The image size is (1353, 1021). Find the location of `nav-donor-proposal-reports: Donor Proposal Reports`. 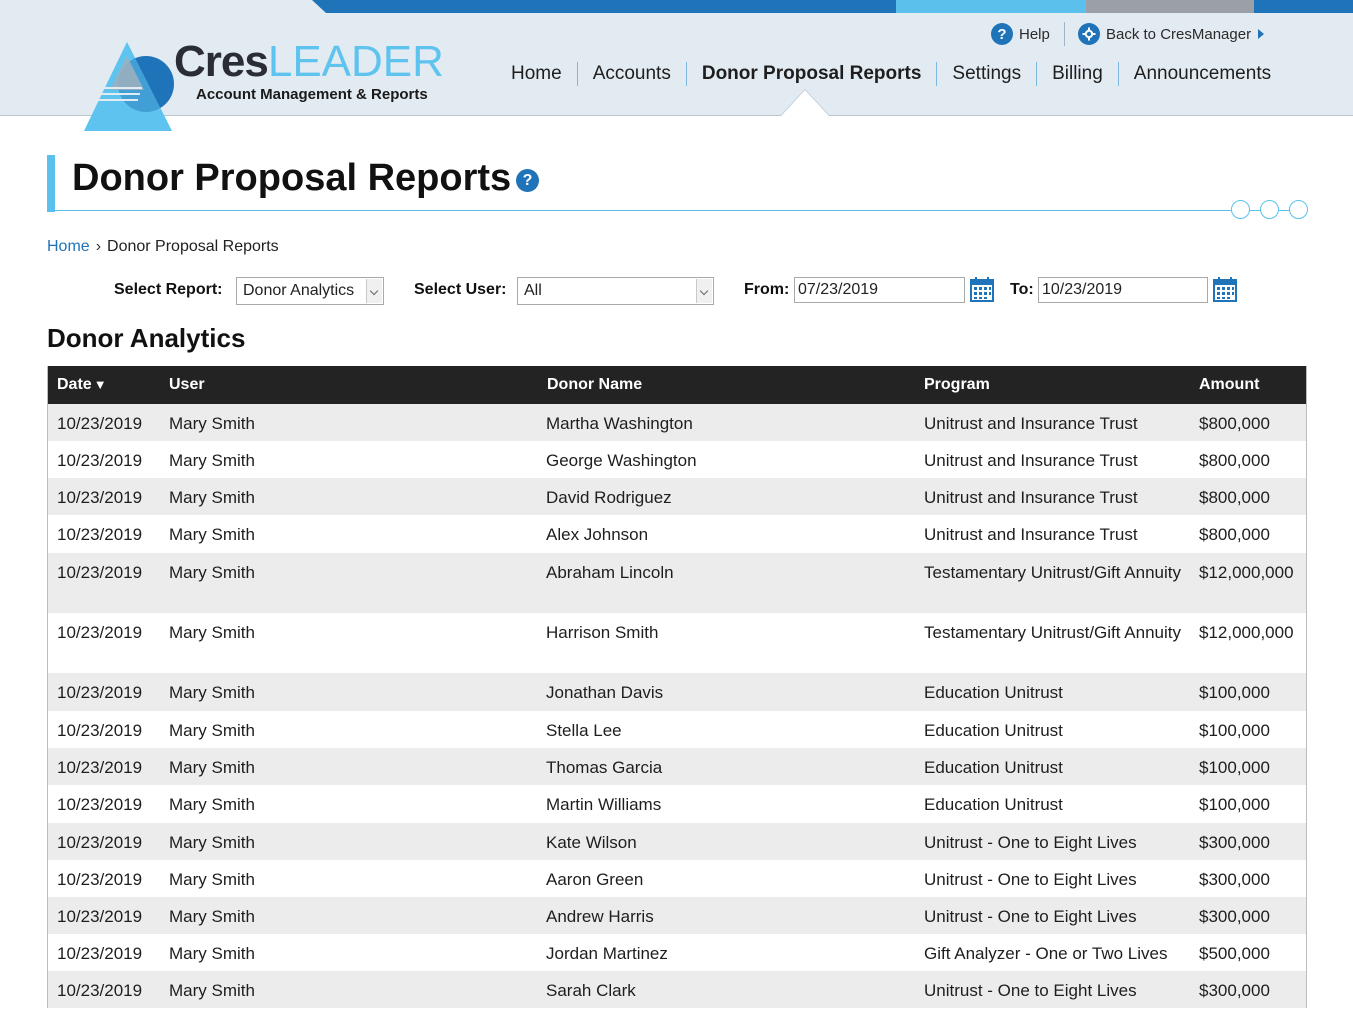

nav-donor-proposal-reports: Donor Proposal Reports is located at coordinates (811, 74).